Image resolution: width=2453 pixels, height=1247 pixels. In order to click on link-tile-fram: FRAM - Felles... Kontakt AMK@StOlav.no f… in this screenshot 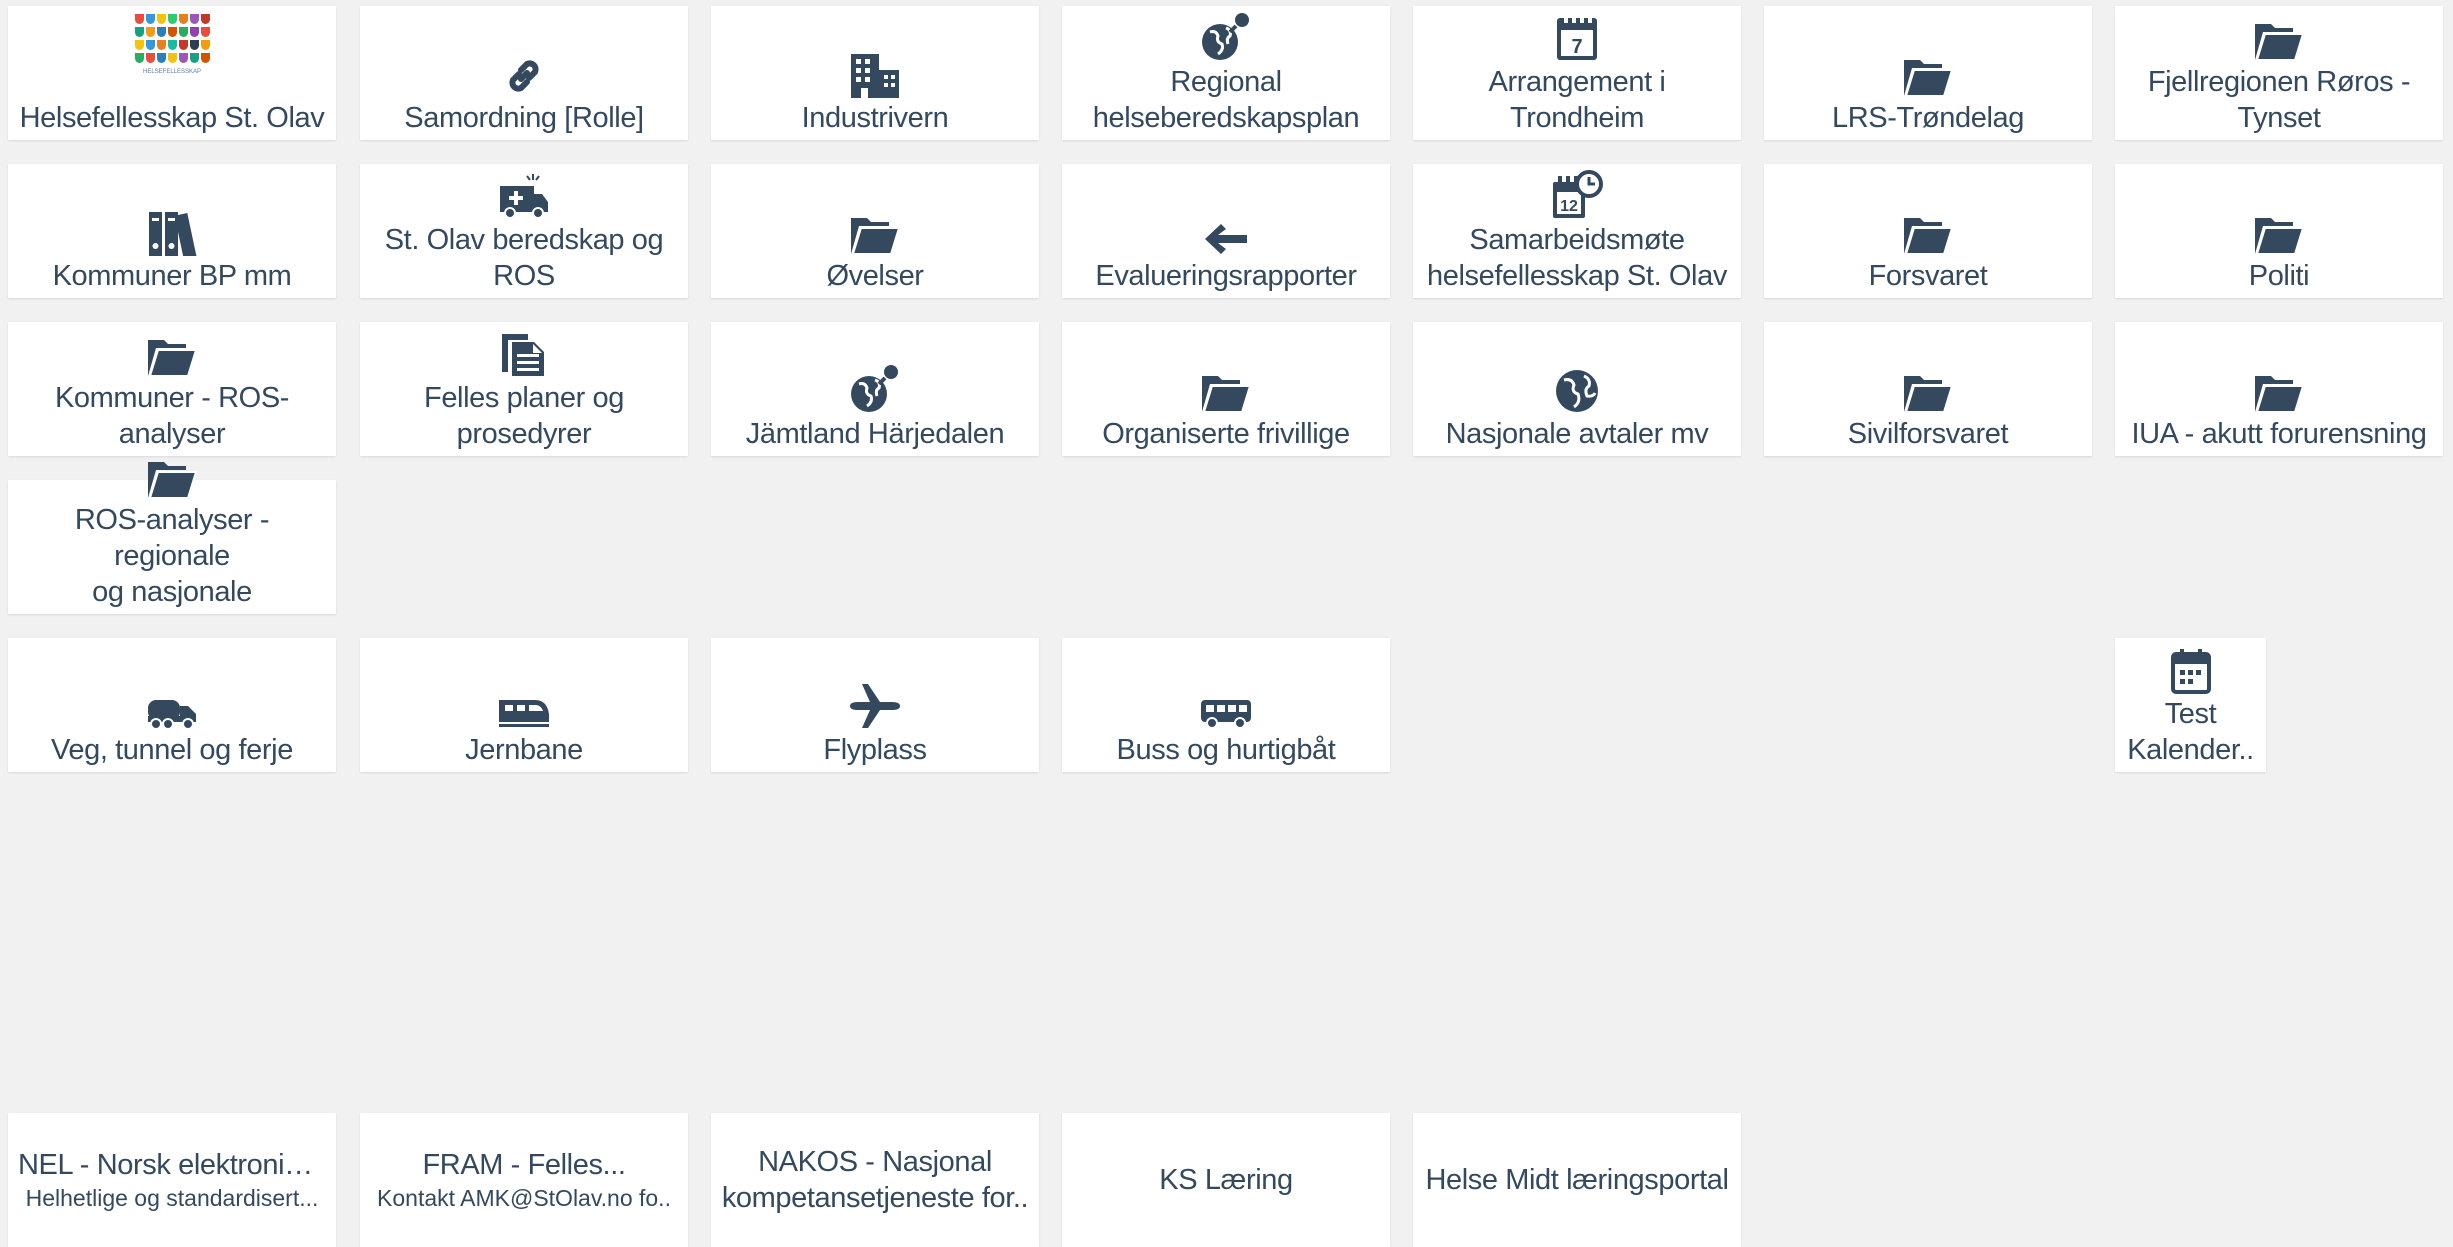, I will do `click(524, 1180)`.